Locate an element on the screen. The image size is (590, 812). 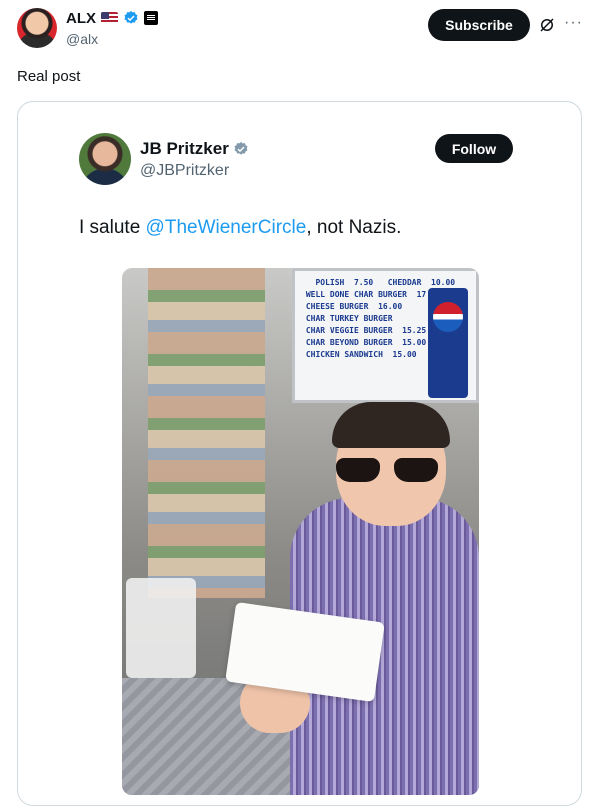
quoted-author-name-row: JB Pritzker is located at coordinates (194, 149).